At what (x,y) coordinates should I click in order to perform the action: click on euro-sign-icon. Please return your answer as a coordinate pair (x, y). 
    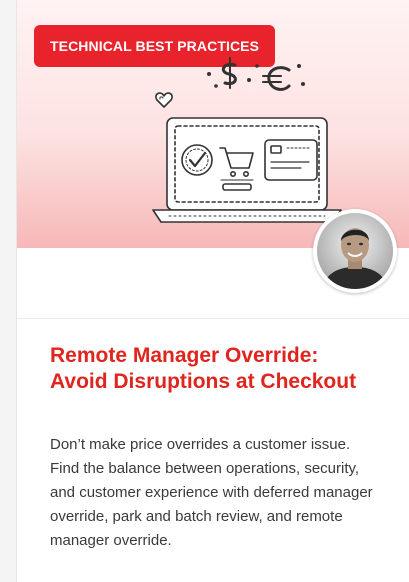
    Looking at the image, I should click on (280, 77).